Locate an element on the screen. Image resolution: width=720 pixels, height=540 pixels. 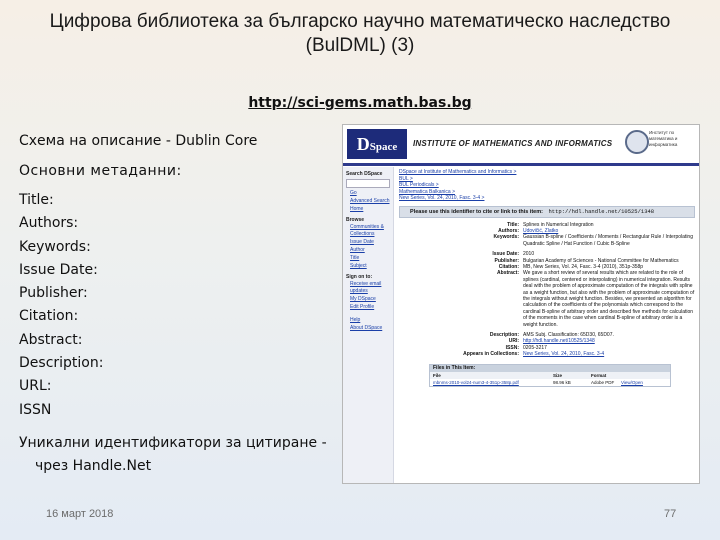
site-url-link: http://sci-gems.math.bas.bg is located at coordinates (360, 103).